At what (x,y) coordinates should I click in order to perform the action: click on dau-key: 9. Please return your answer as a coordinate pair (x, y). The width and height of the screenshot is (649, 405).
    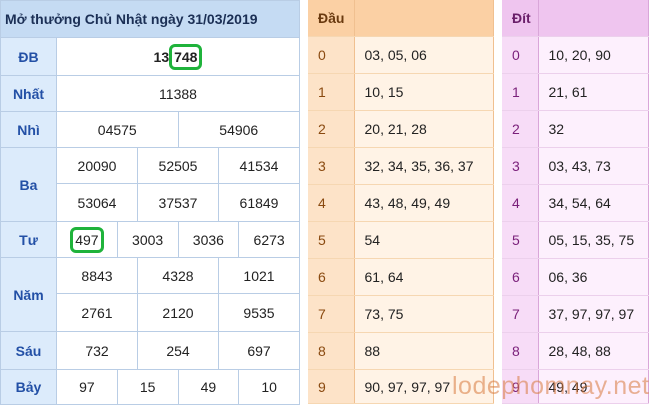
    Looking at the image, I should click on (331, 386).